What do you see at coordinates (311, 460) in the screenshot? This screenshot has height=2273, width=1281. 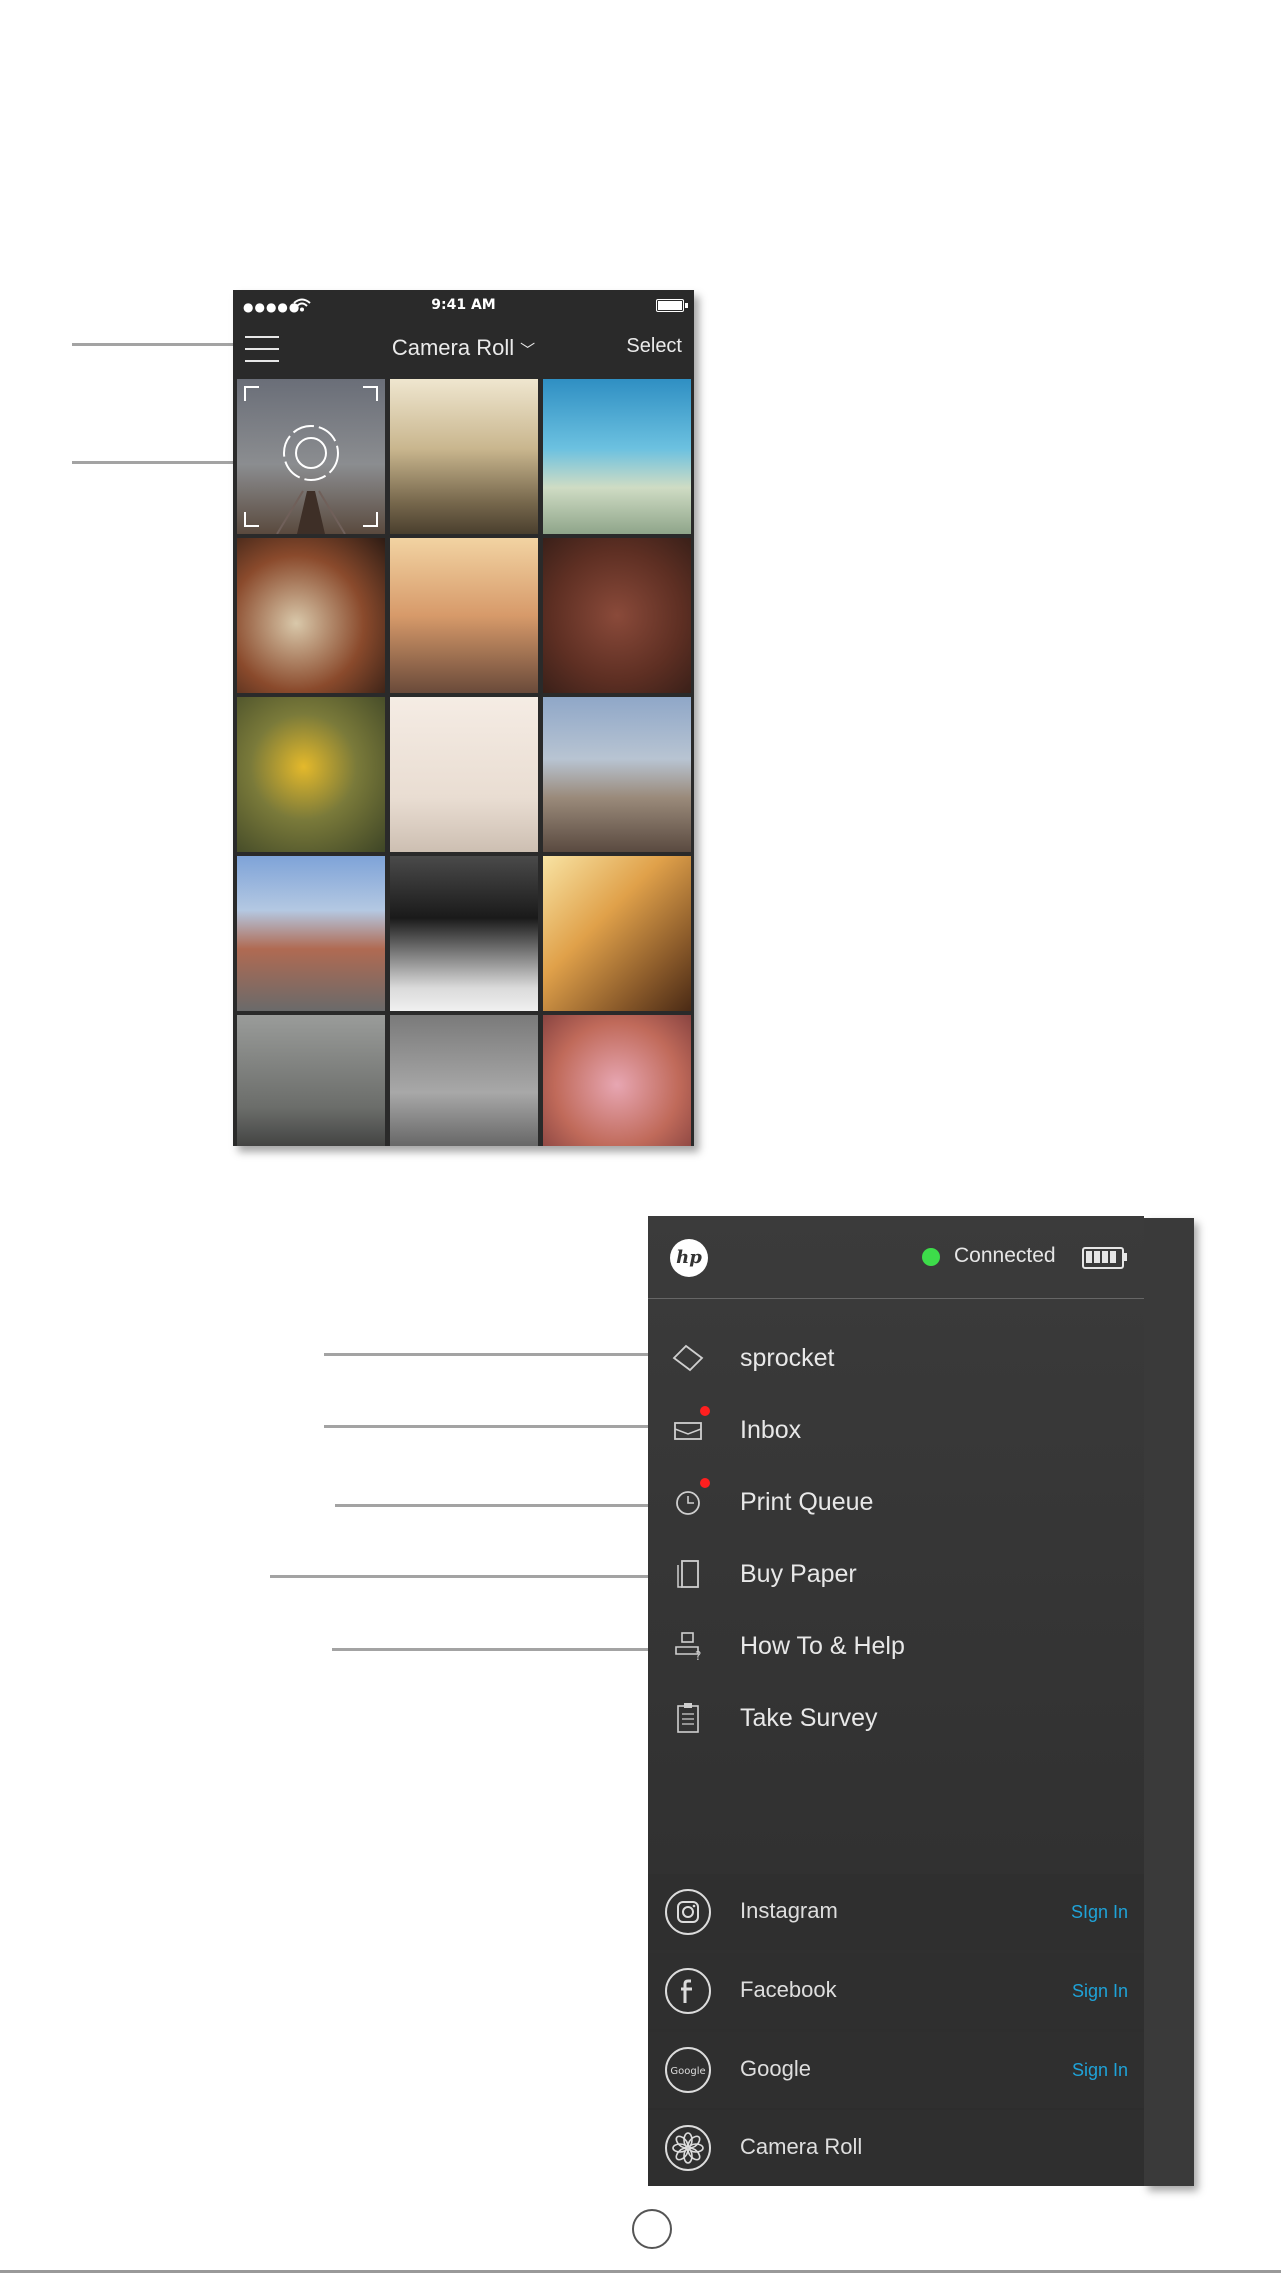 I see `camera-viewfinder-icon` at bounding box center [311, 460].